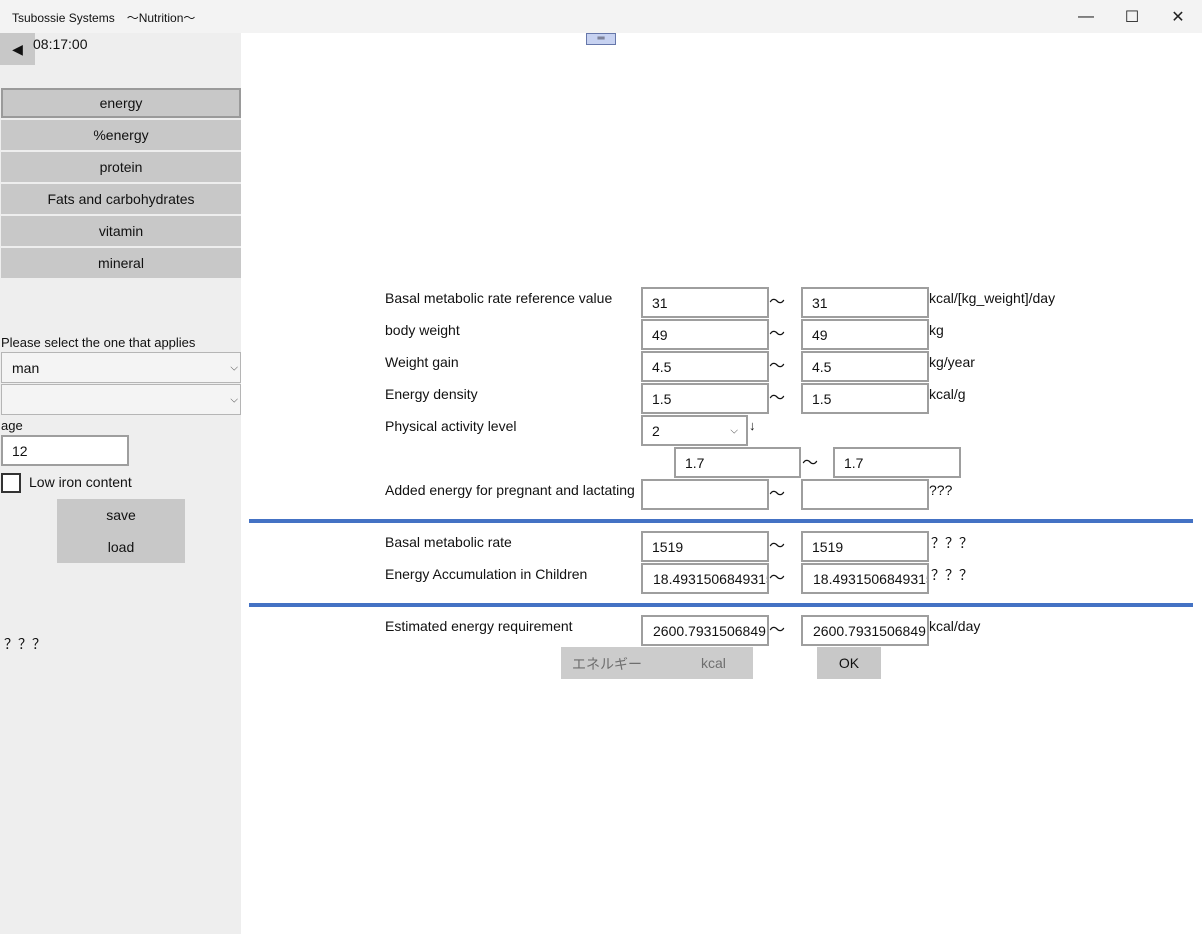 This screenshot has width=1202, height=934. What do you see at coordinates (865, 334) in the screenshot?
I see `body-weight-max-input: 49` at bounding box center [865, 334].